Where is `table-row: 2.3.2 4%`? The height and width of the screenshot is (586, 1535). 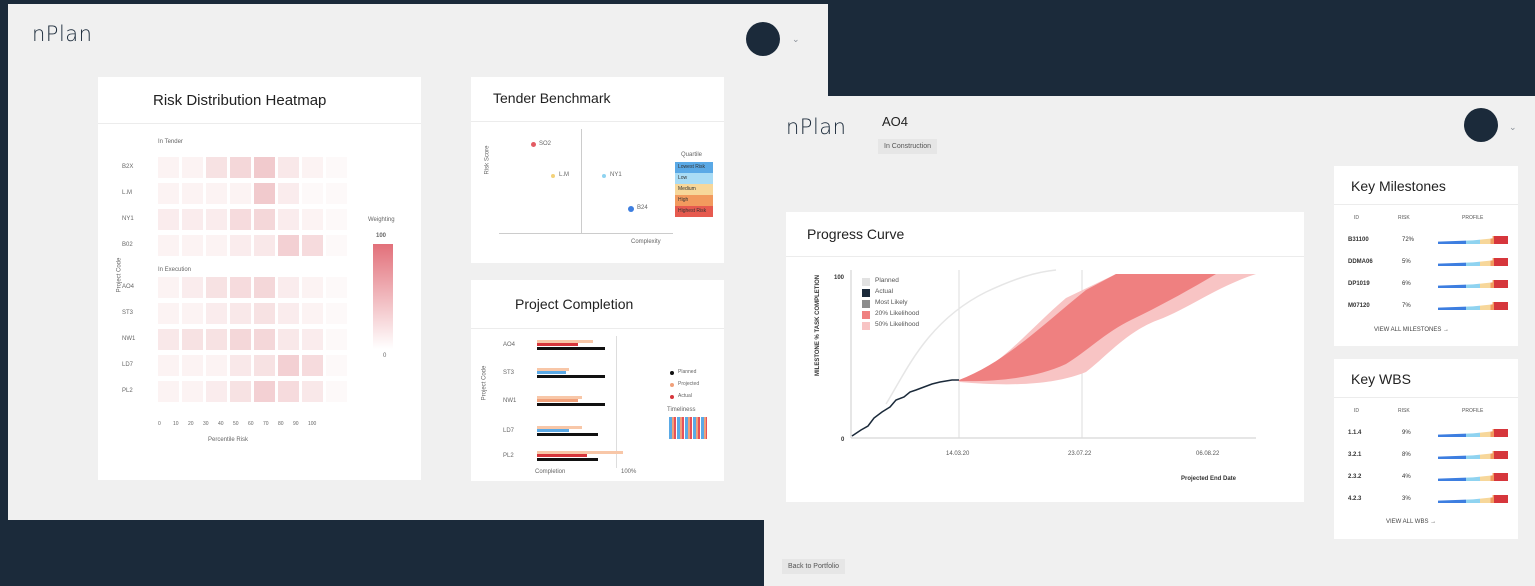
table-row: 2.3.2 4% is located at coordinates (1426, 478).